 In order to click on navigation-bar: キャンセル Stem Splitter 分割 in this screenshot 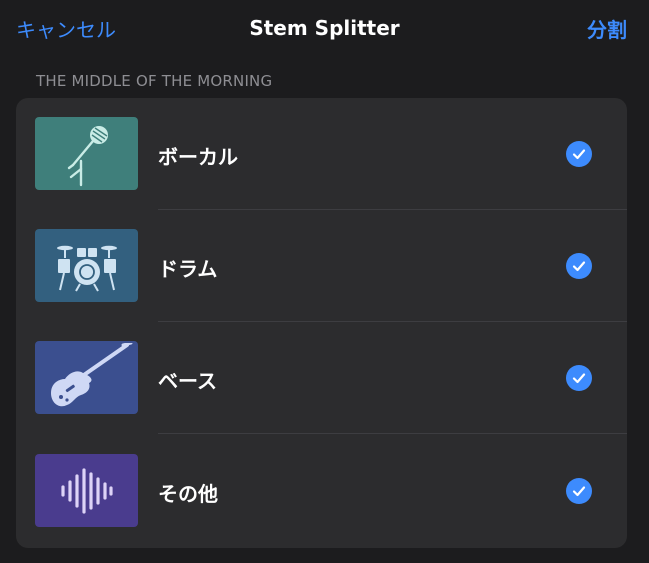, I will do `click(324, 30)`.